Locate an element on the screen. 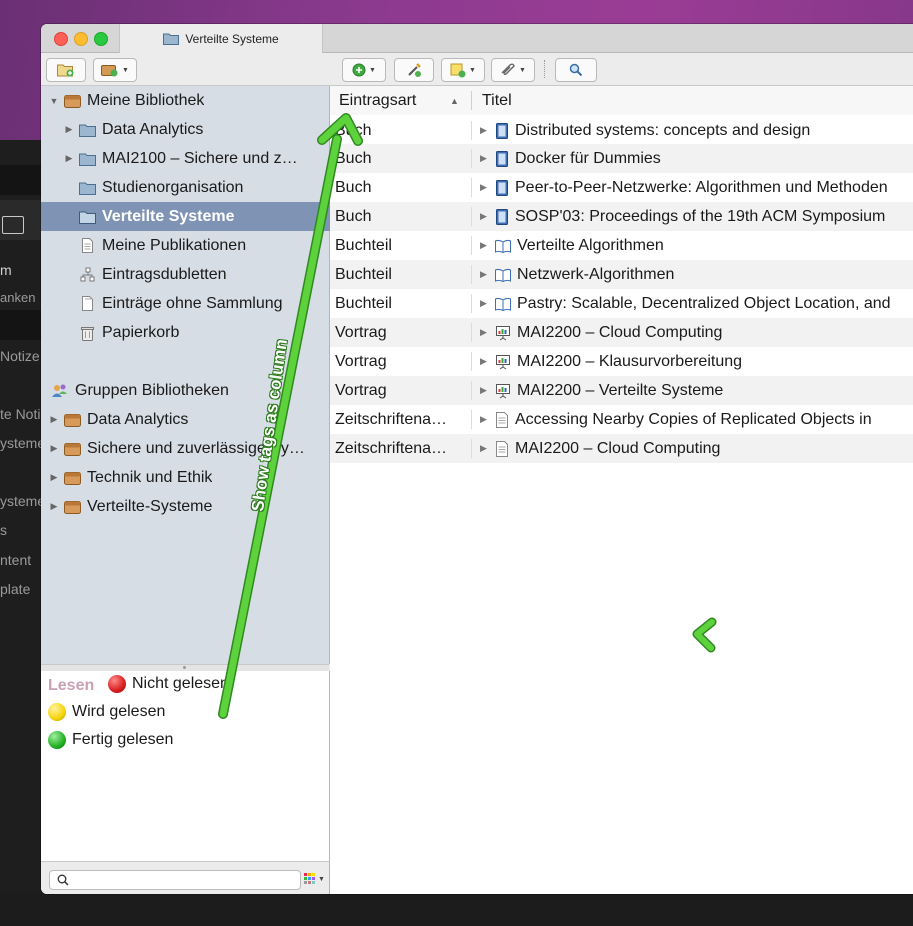  tag-filter-input is located at coordinates (175, 880).